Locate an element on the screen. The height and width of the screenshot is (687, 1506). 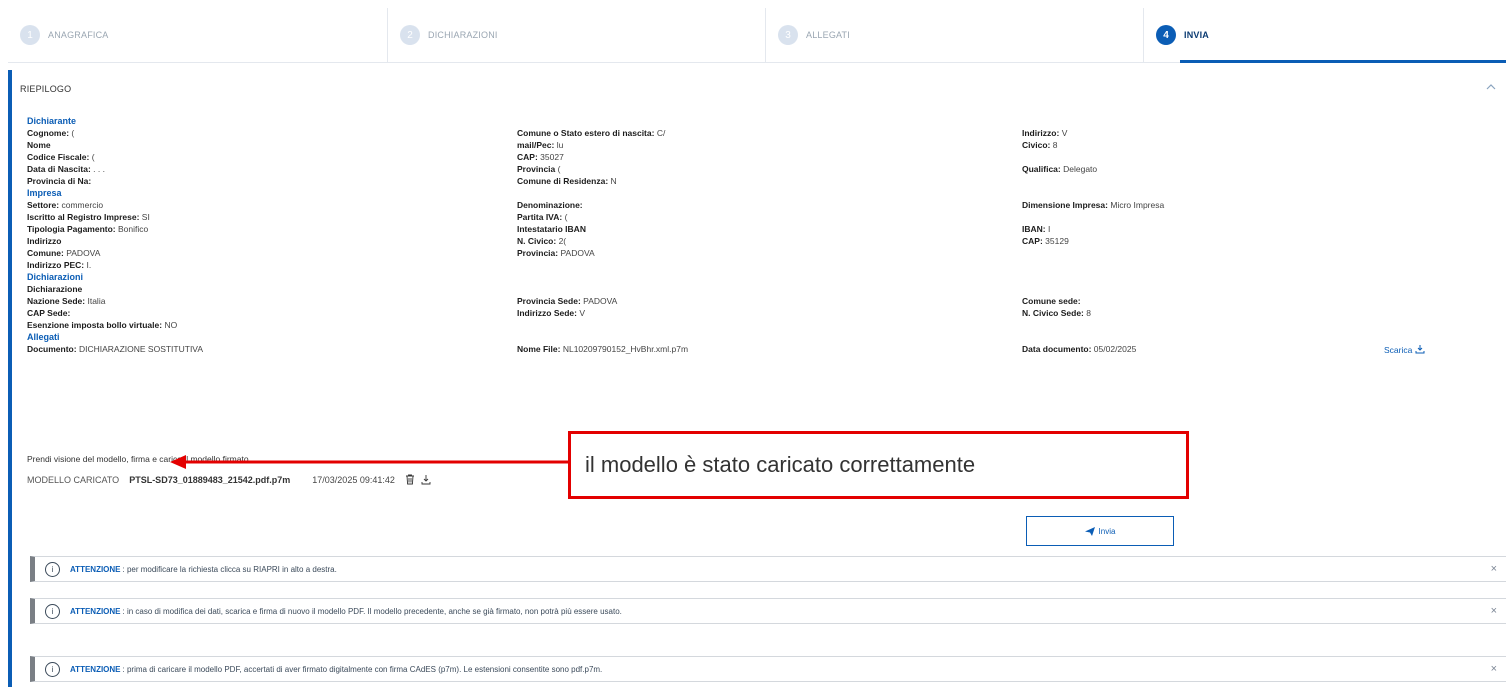
field-cognome: Cognome: ( is located at coordinates (51, 133).